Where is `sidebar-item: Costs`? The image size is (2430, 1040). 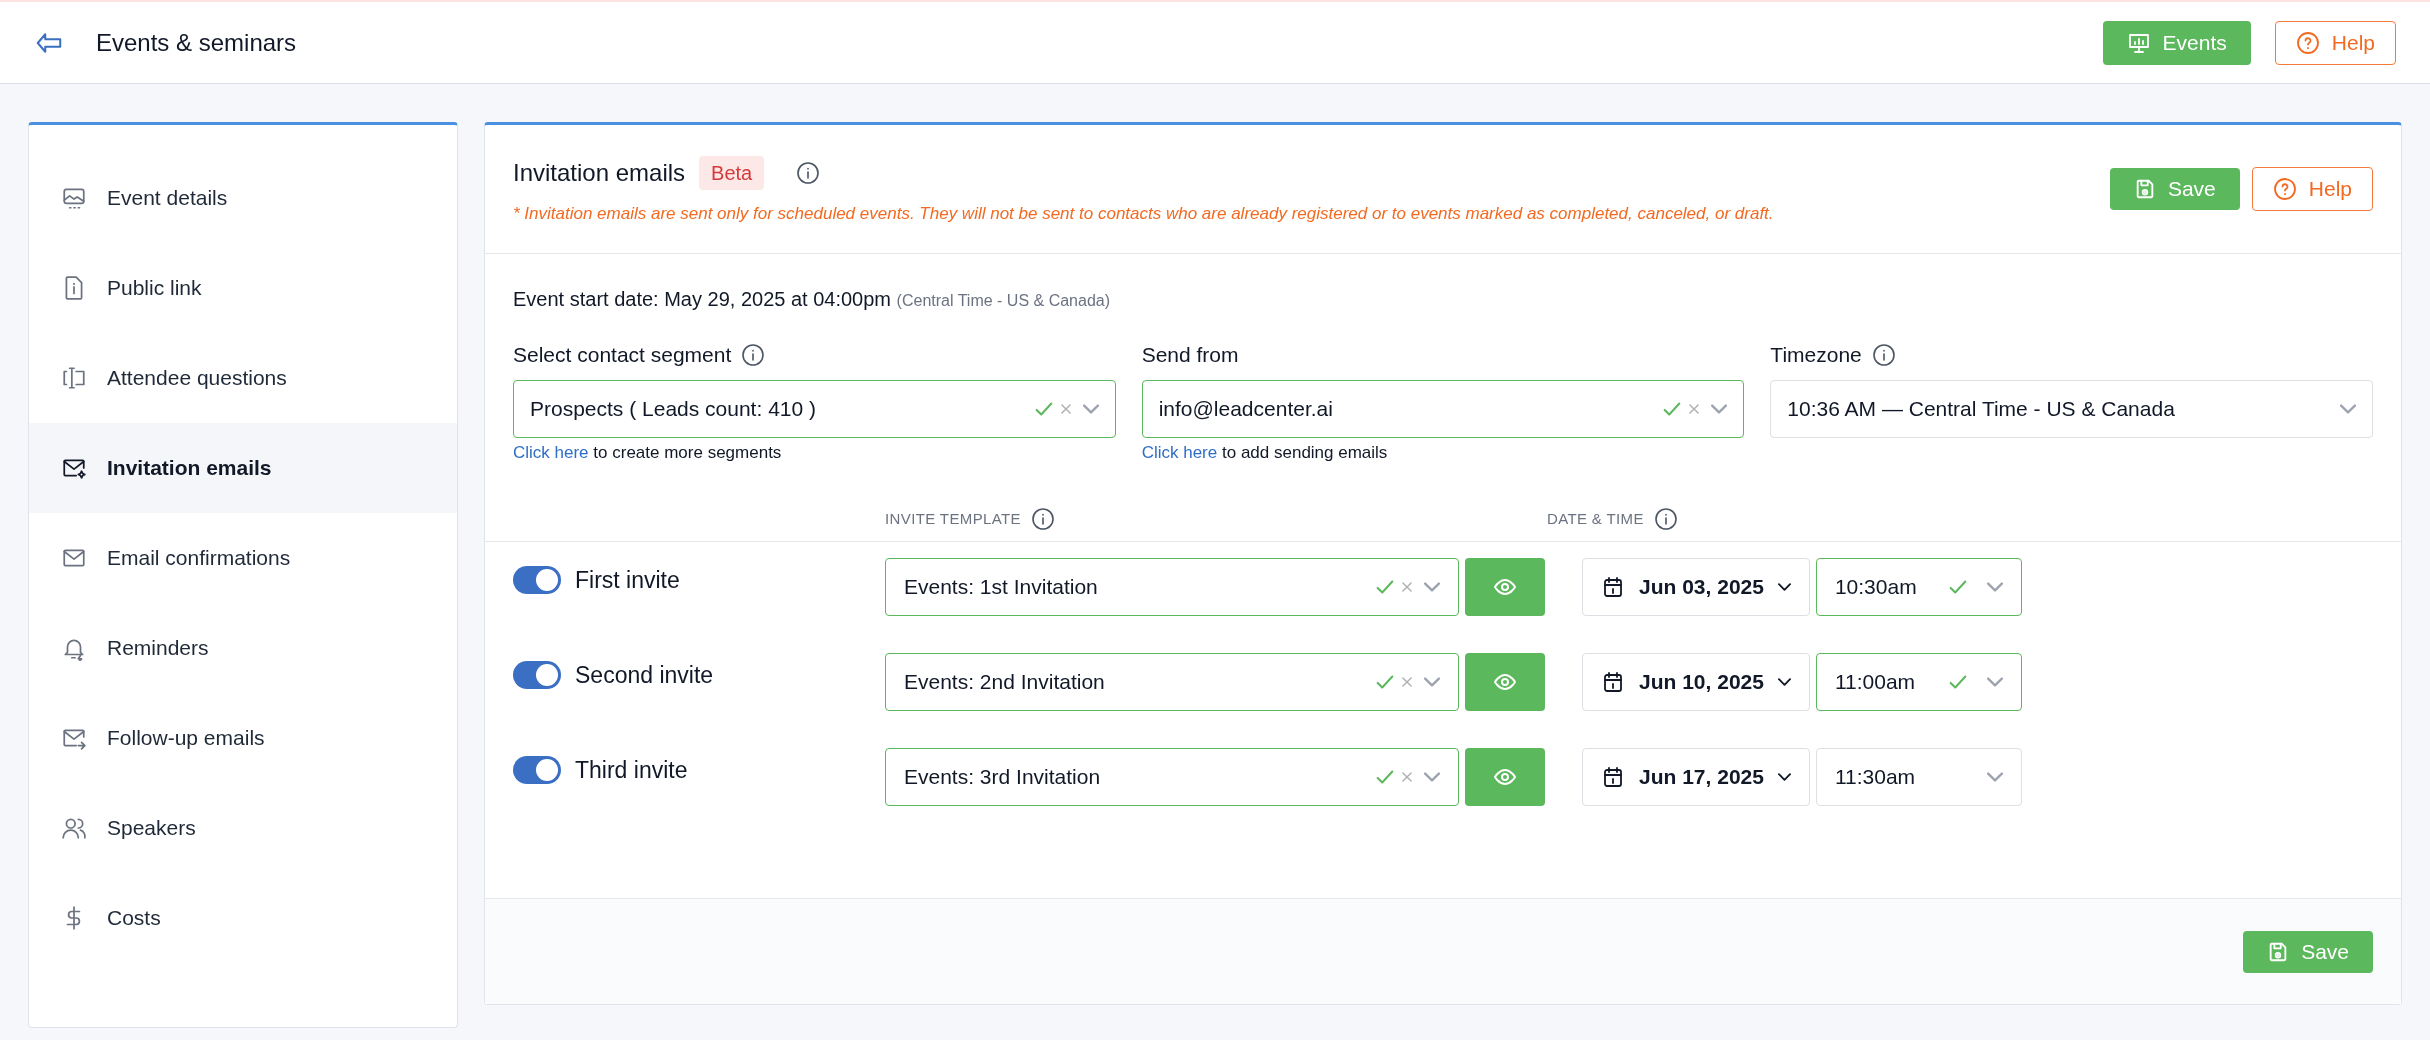
sidebar-item: Costs is located at coordinates (243, 918).